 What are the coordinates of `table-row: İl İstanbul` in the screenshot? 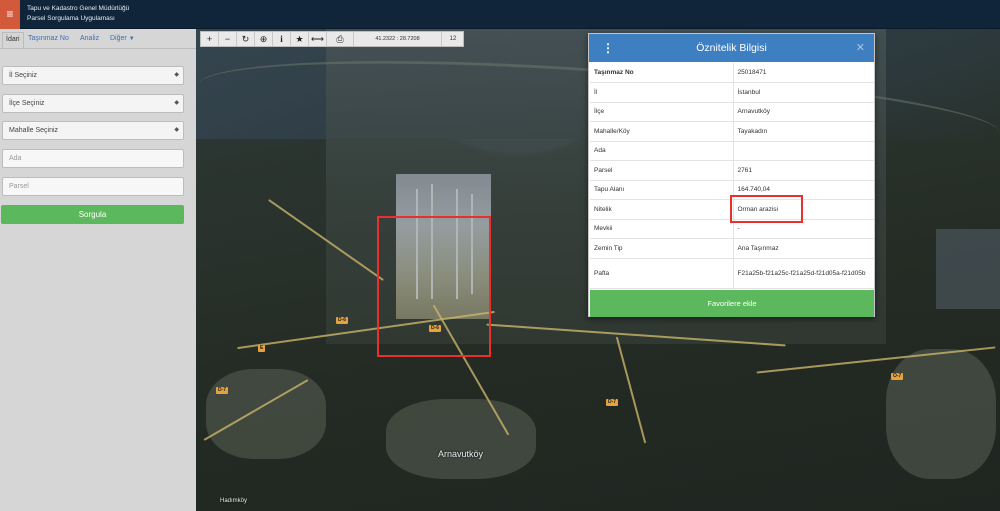 It's located at (732, 92).